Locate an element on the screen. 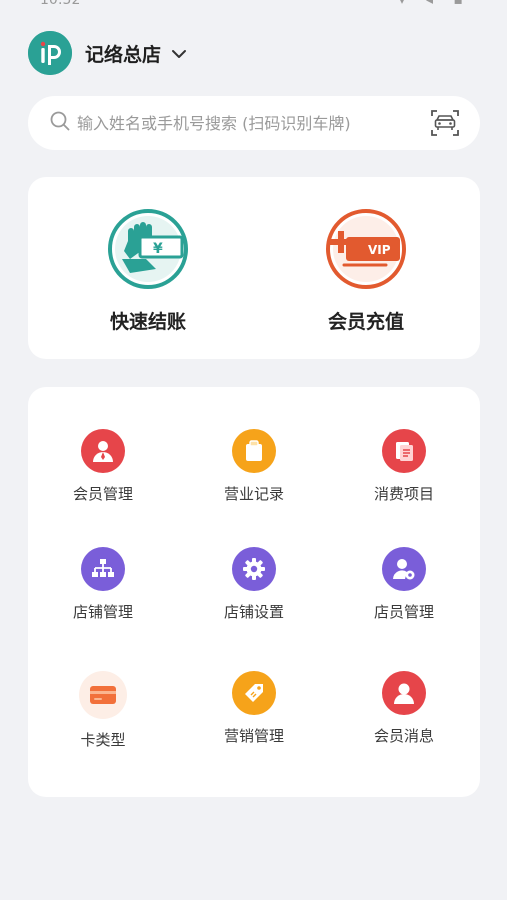 This screenshot has height=900, width=507. member-icon is located at coordinates (103, 451).